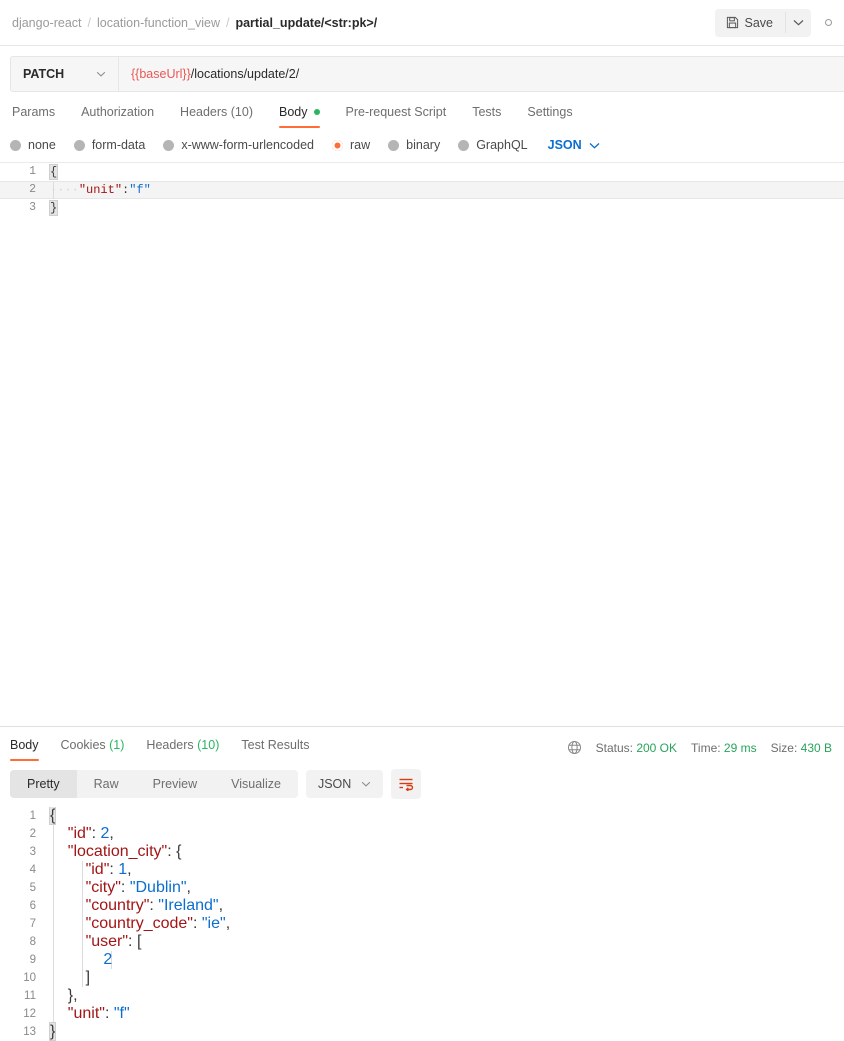 This screenshot has height=1041, width=844. I want to click on http-method-selector: PATCH, so click(65, 74).